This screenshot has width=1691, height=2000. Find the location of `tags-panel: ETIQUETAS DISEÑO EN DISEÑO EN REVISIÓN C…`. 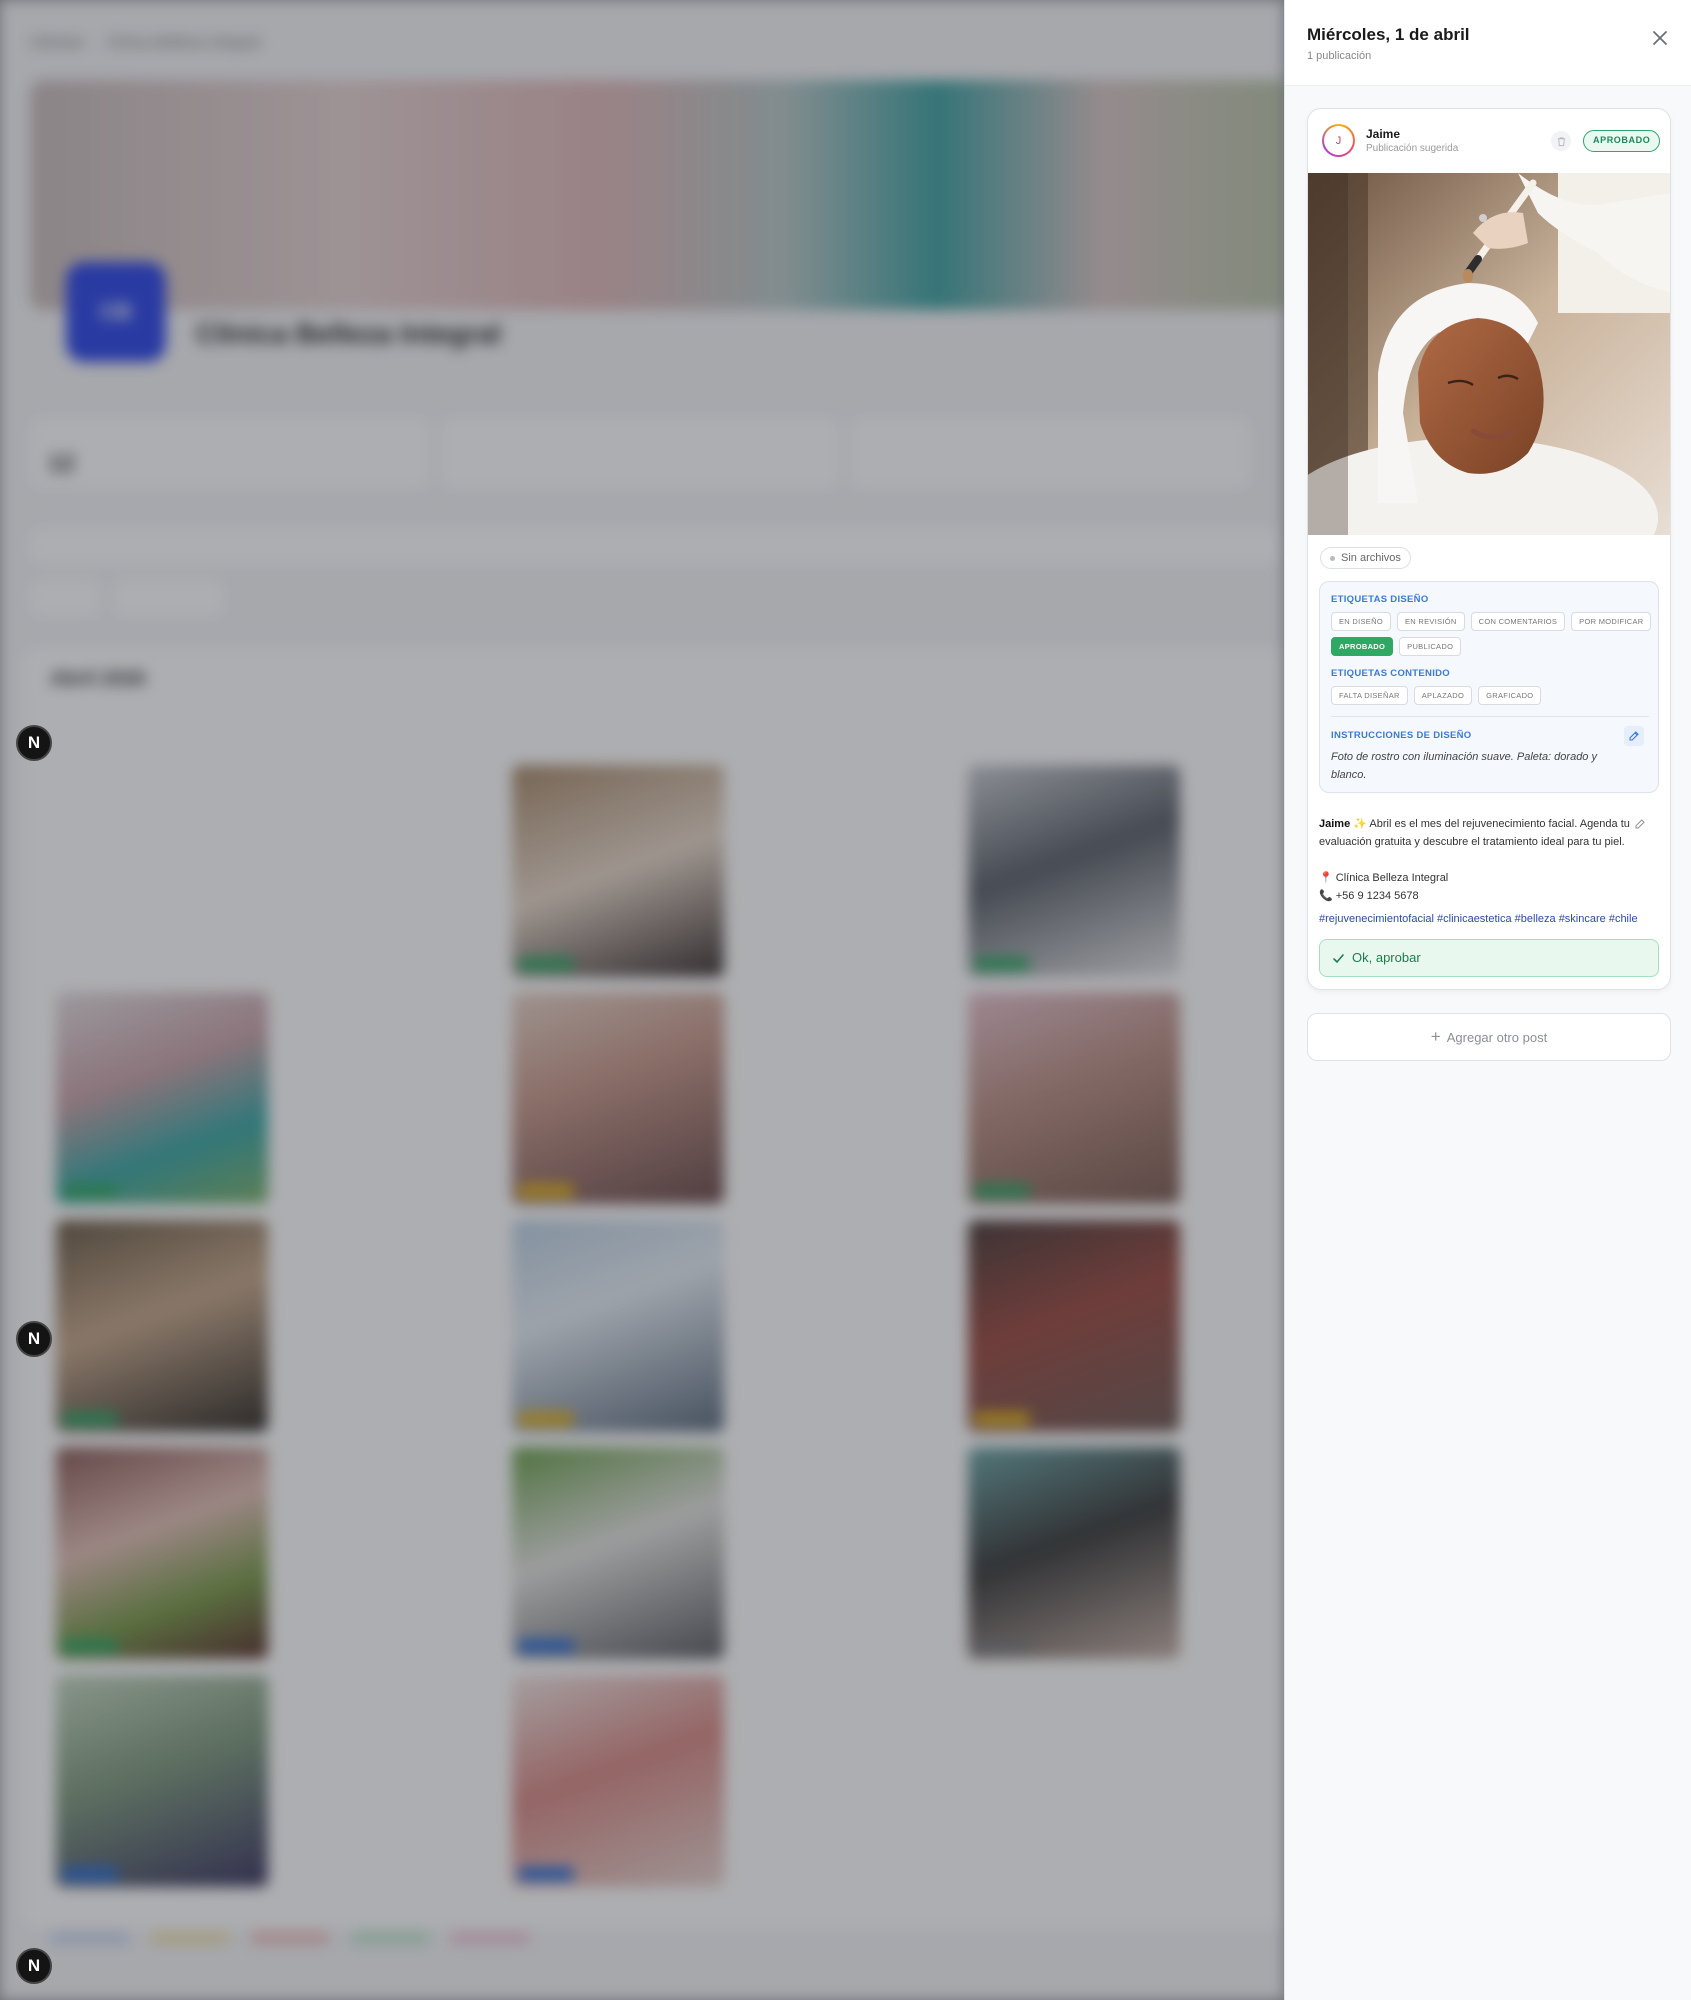

tags-panel: ETIQUETAS DISEÑO EN DISEÑO EN REVISIÓN C… is located at coordinates (1489, 687).